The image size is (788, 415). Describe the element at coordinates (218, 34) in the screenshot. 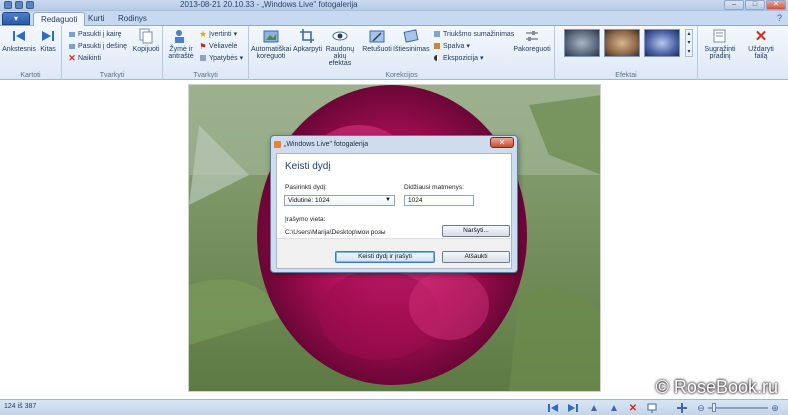

I see `rate-button: ★ Įvertinti ▾` at that location.